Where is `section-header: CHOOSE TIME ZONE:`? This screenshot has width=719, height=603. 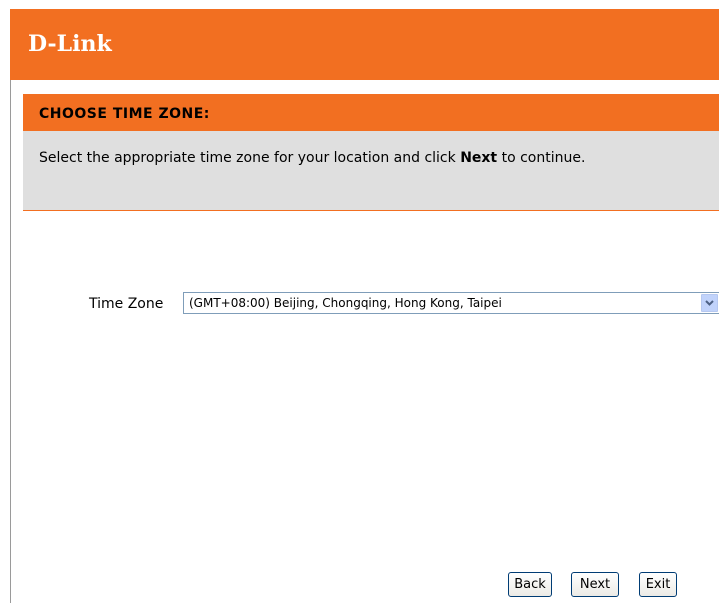
section-header: CHOOSE TIME ZONE: is located at coordinates (371, 112).